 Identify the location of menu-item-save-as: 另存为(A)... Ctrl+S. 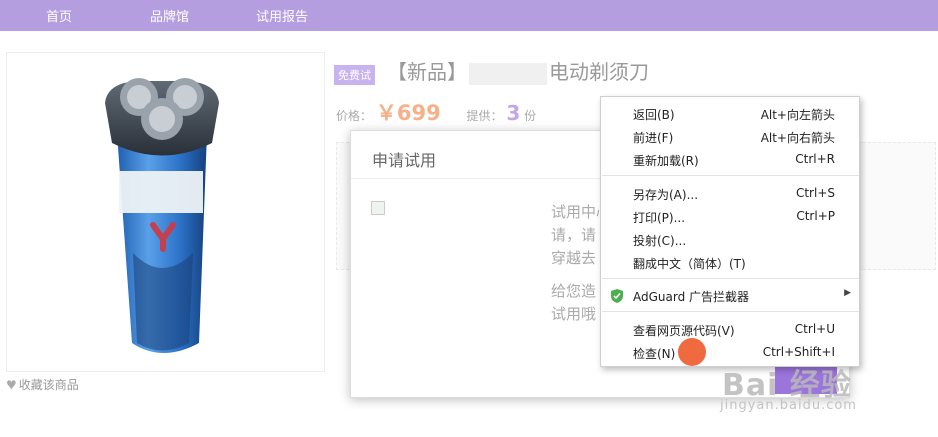
(730, 193).